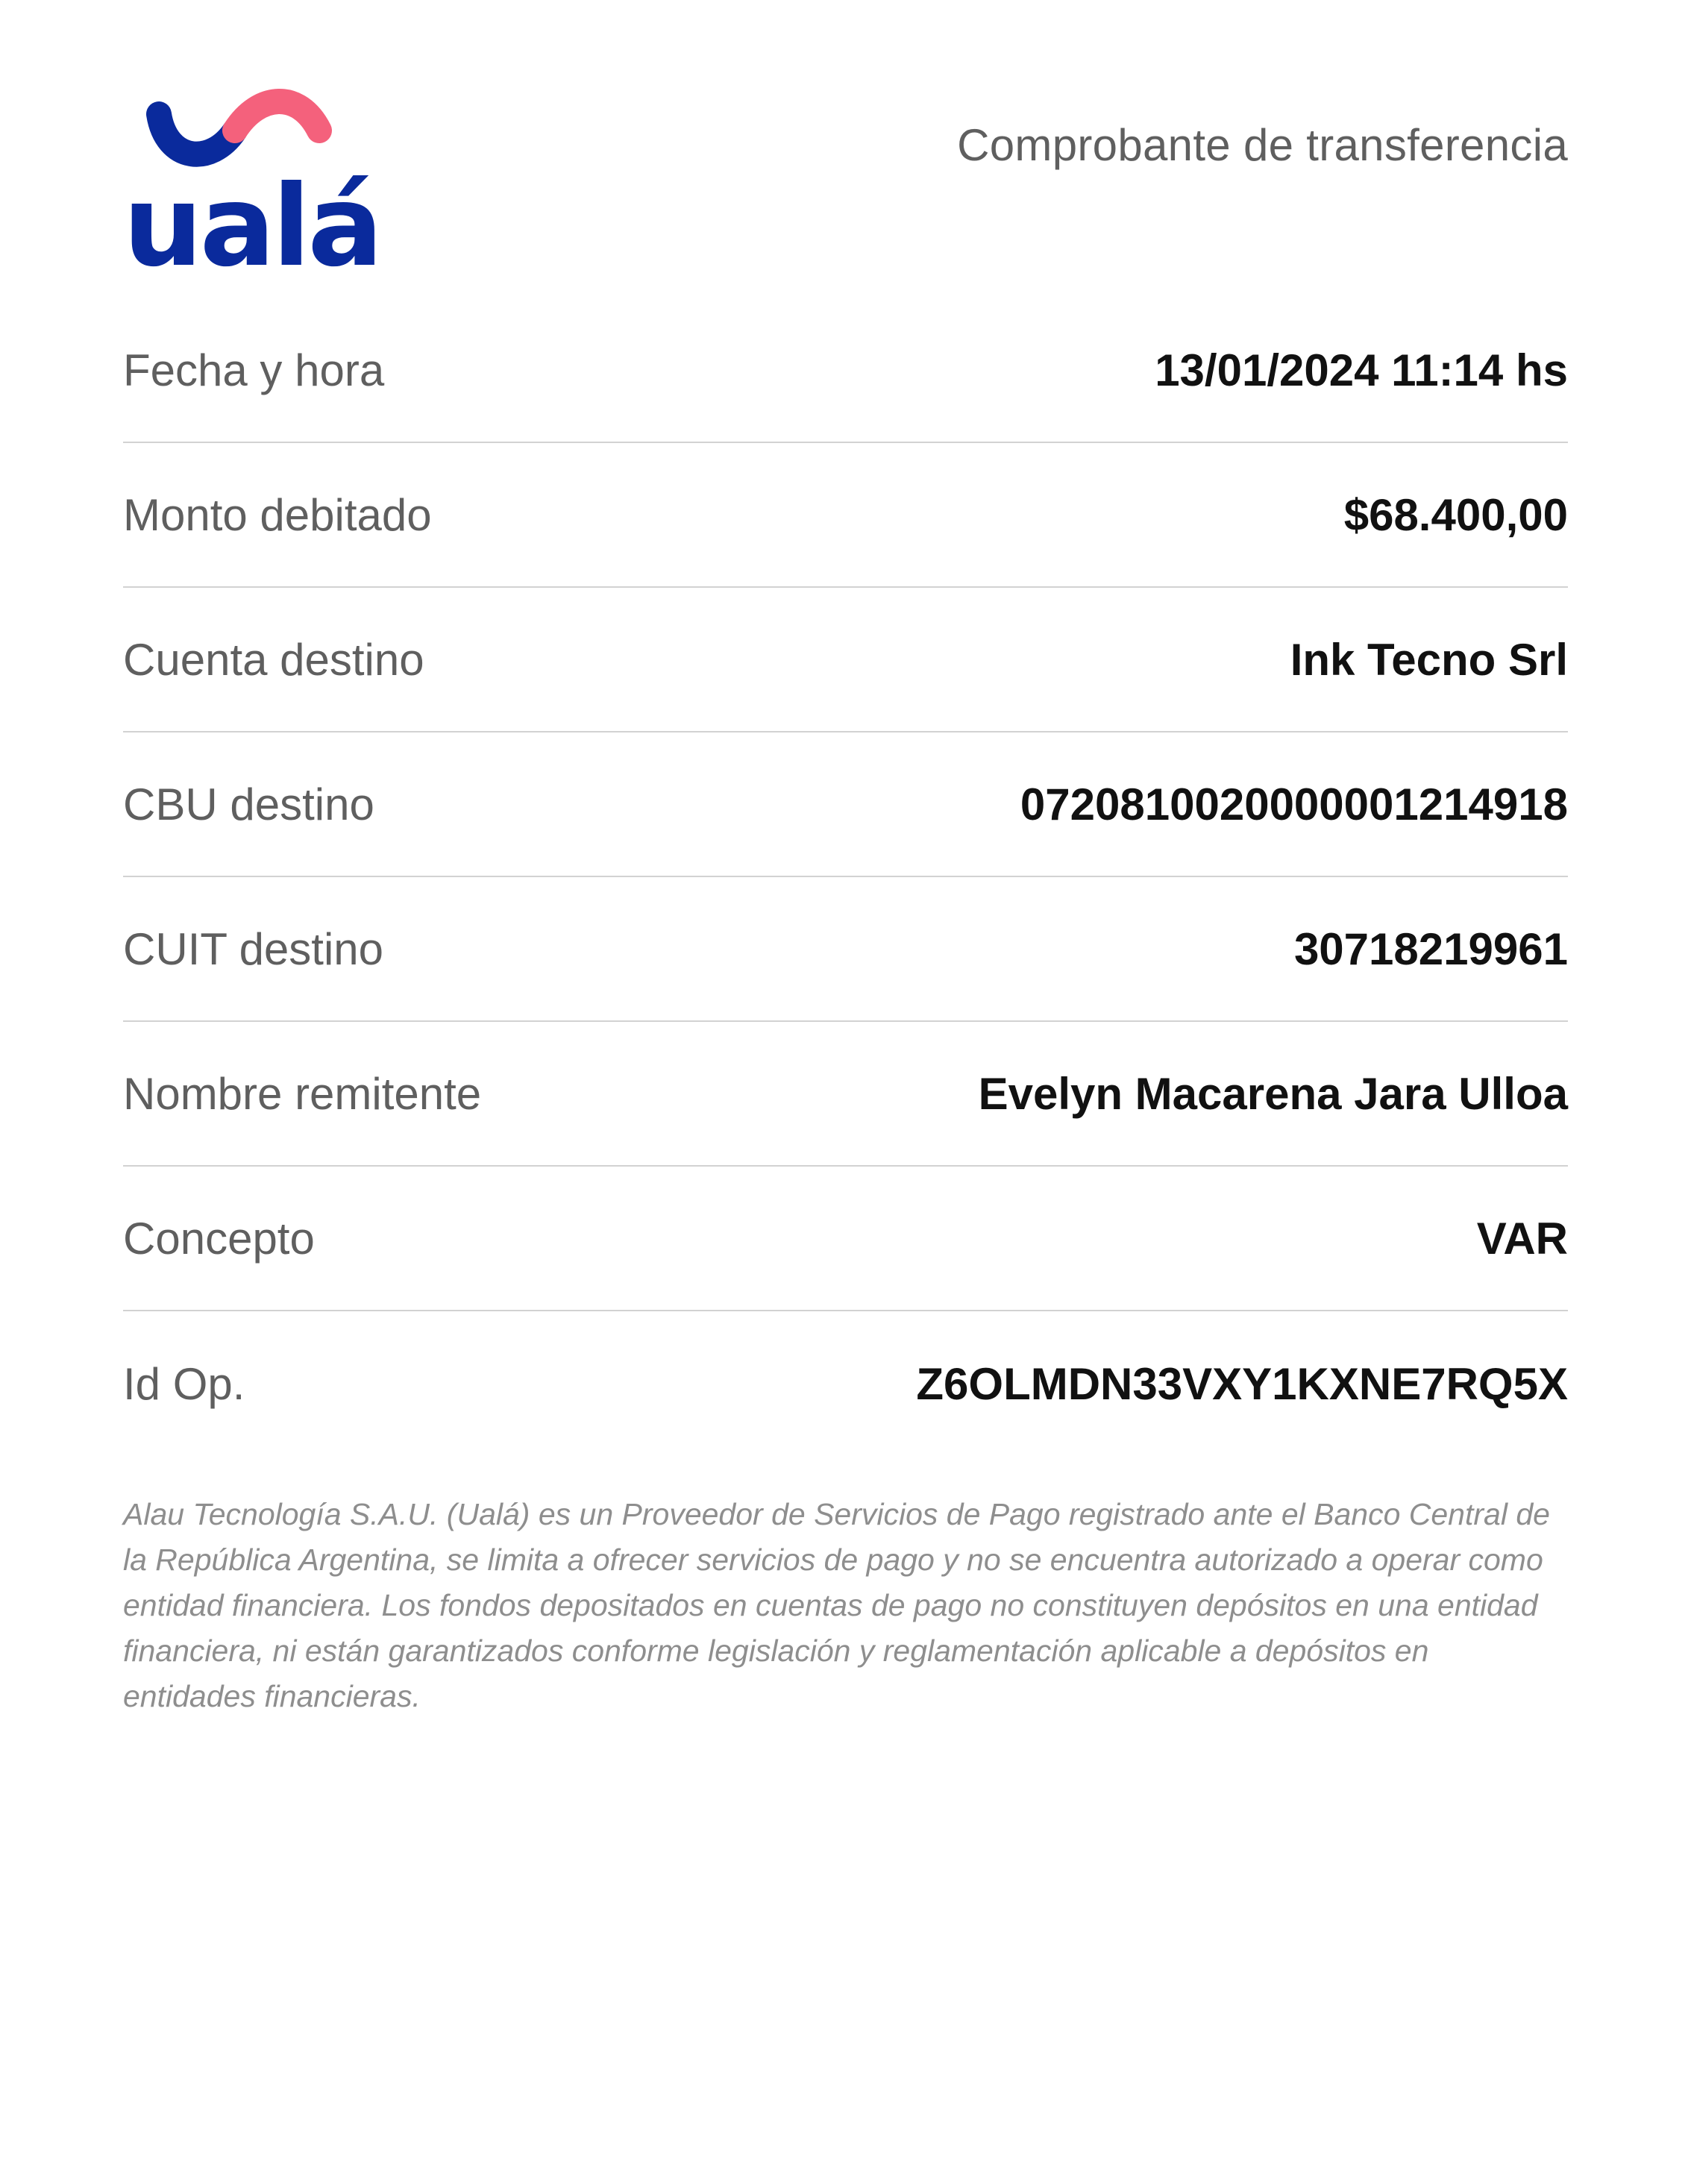 This screenshot has width=1691, height=2184. Describe the element at coordinates (1262, 145) in the screenshot. I see `document-title: Comprobante de transferencia` at that location.